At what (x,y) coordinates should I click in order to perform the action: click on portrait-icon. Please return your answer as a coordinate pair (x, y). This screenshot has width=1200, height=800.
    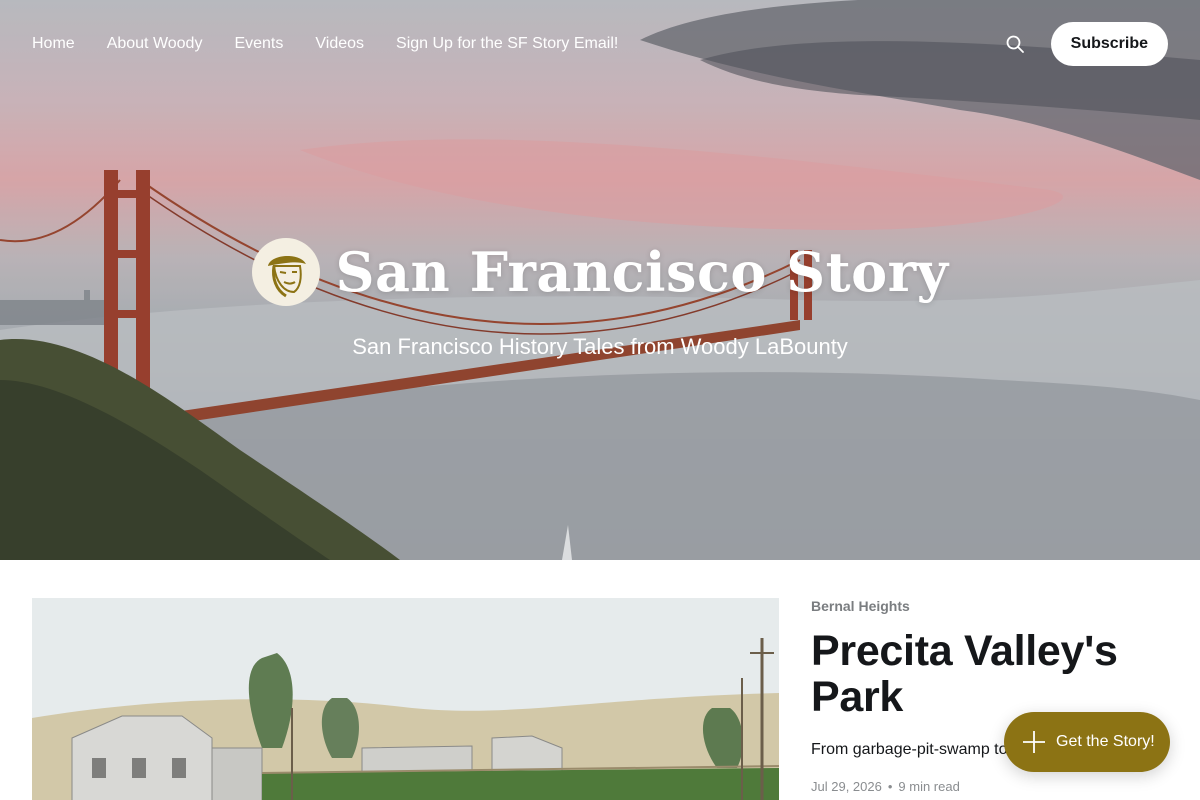
    Looking at the image, I should click on (285, 272).